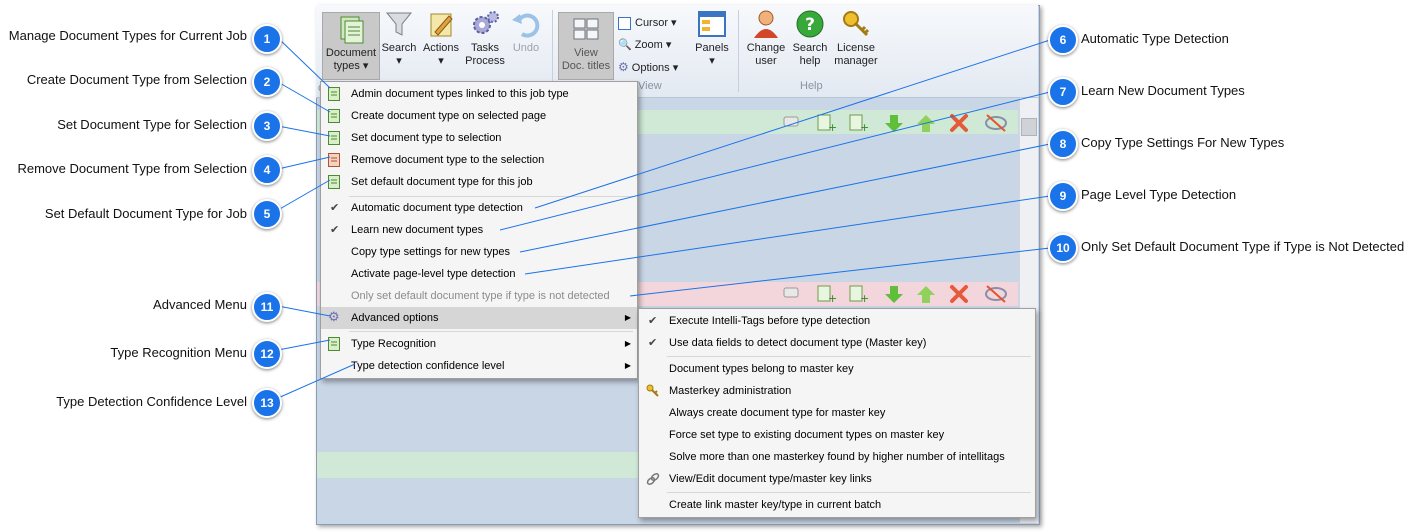  I want to click on callout-13-badge: 13, so click(267, 403).